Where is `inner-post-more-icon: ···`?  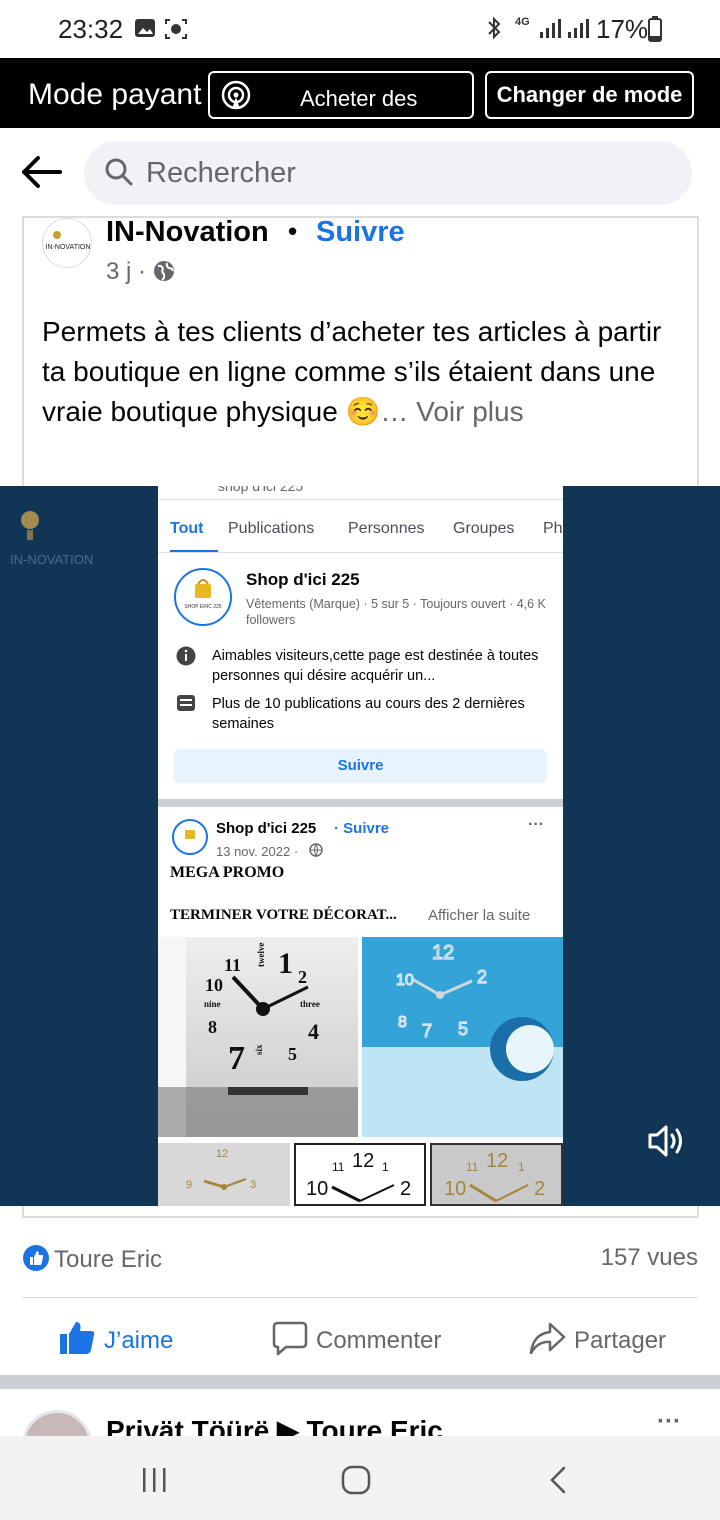 inner-post-more-icon: ··· is located at coordinates (536, 824).